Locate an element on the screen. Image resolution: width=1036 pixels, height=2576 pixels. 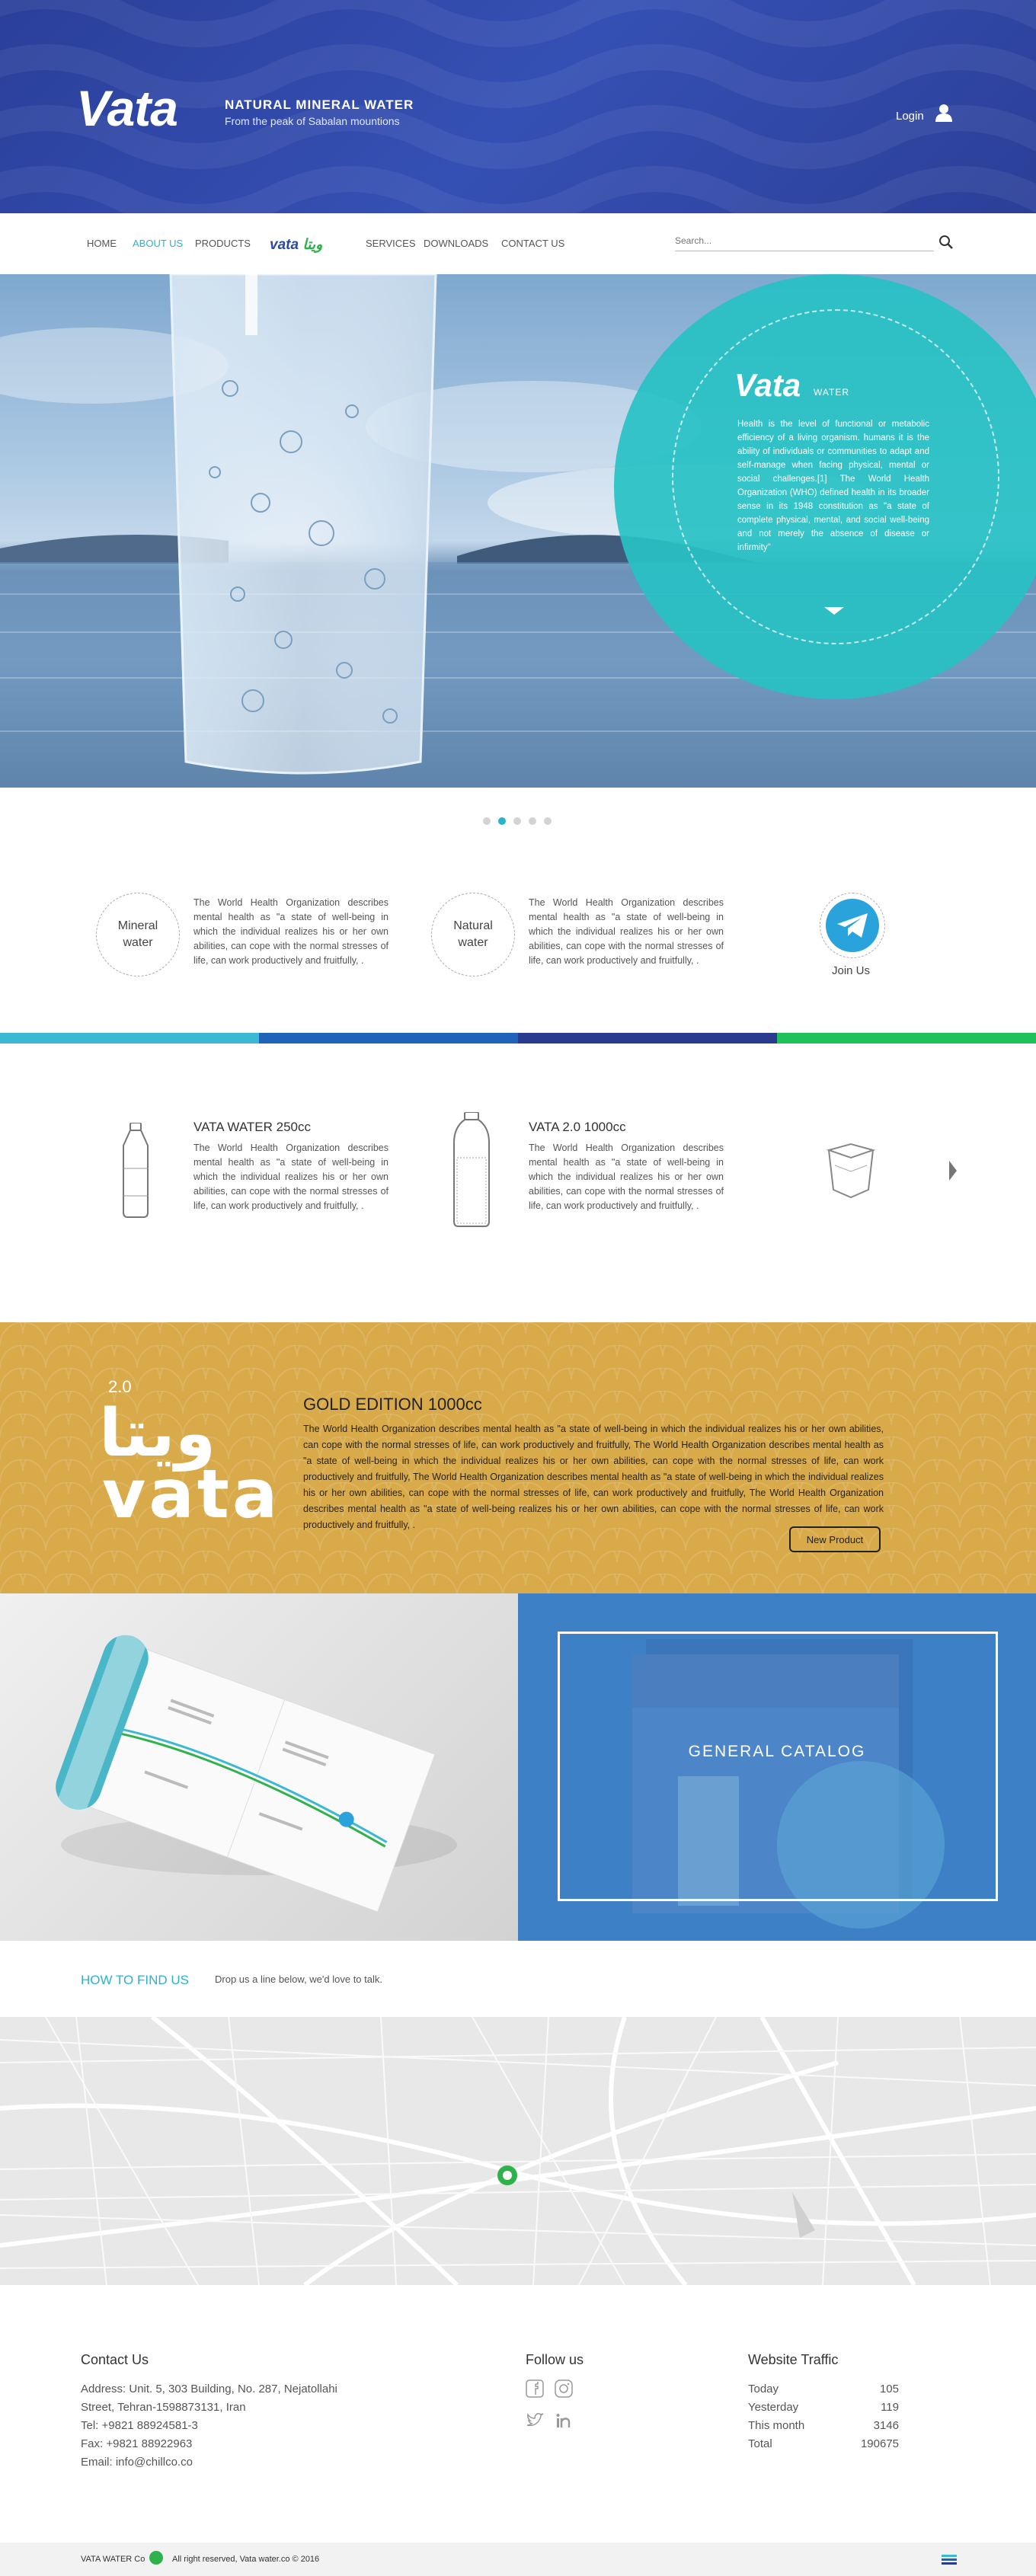
login-link: Login is located at coordinates (910, 117).